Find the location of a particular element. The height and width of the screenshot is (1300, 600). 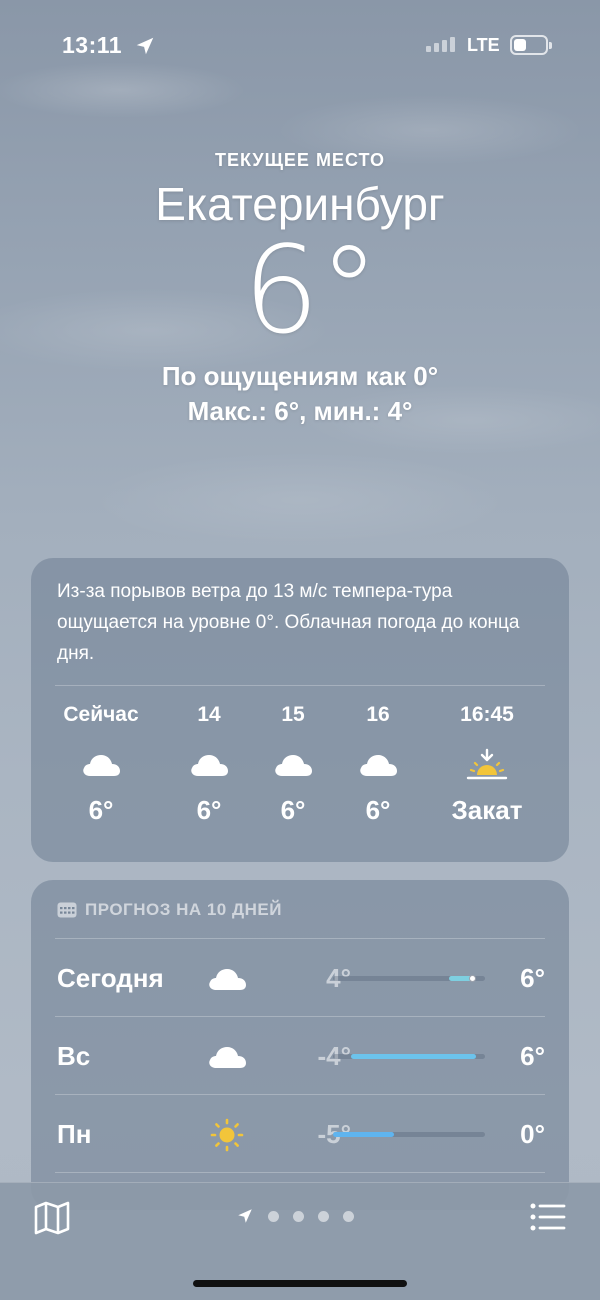

current-temperature-dot is located at coordinates (472, 978).